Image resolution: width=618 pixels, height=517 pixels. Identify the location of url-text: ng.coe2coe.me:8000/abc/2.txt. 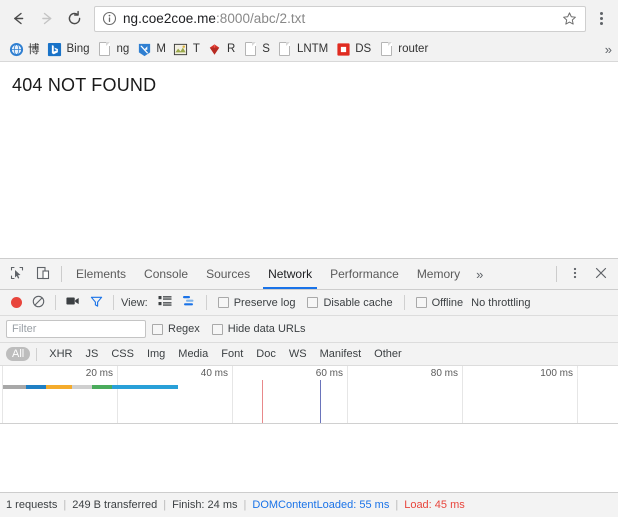
(341, 18).